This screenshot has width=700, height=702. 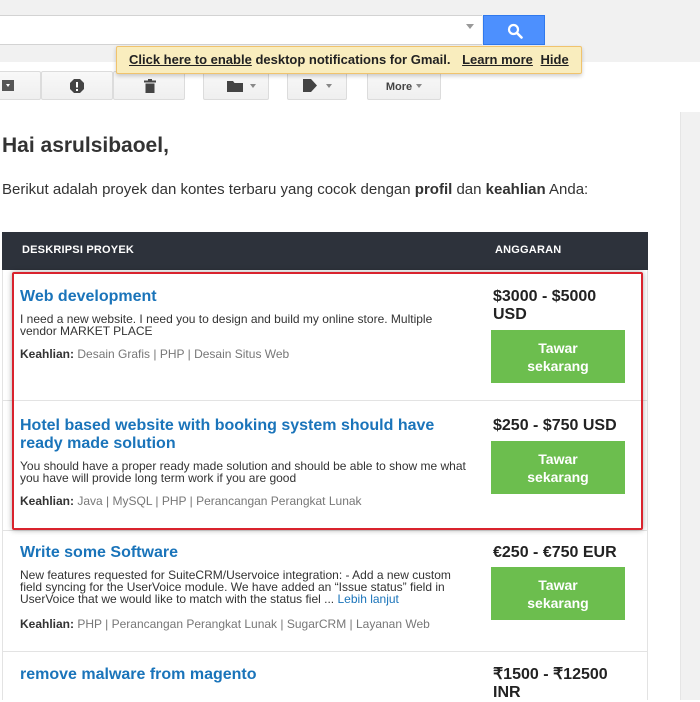 What do you see at coordinates (515, 189) in the screenshot?
I see `intro-skills: keahlian` at bounding box center [515, 189].